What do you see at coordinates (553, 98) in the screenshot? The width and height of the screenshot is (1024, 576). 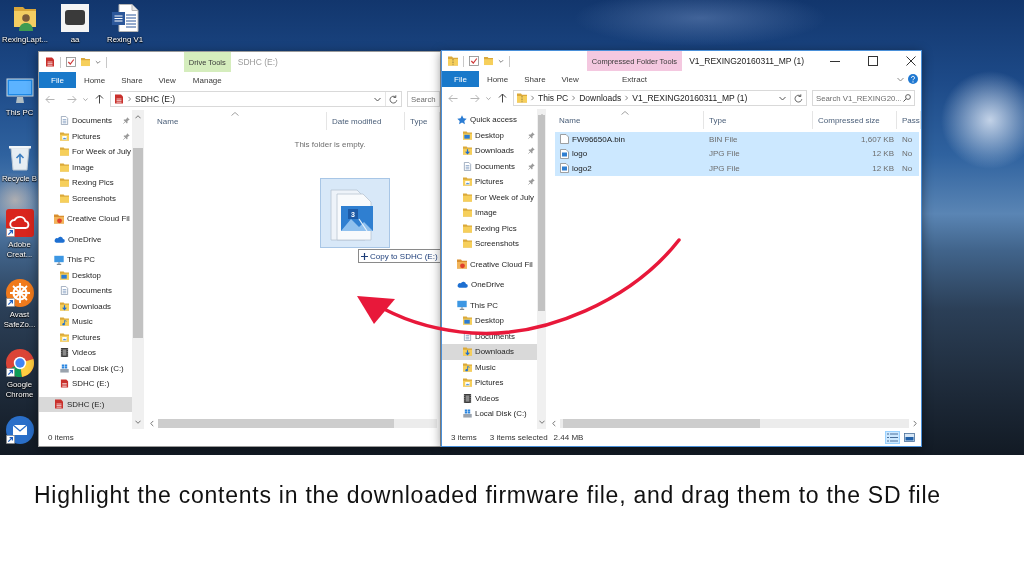 I see `breadcrumb-item: This PC` at bounding box center [553, 98].